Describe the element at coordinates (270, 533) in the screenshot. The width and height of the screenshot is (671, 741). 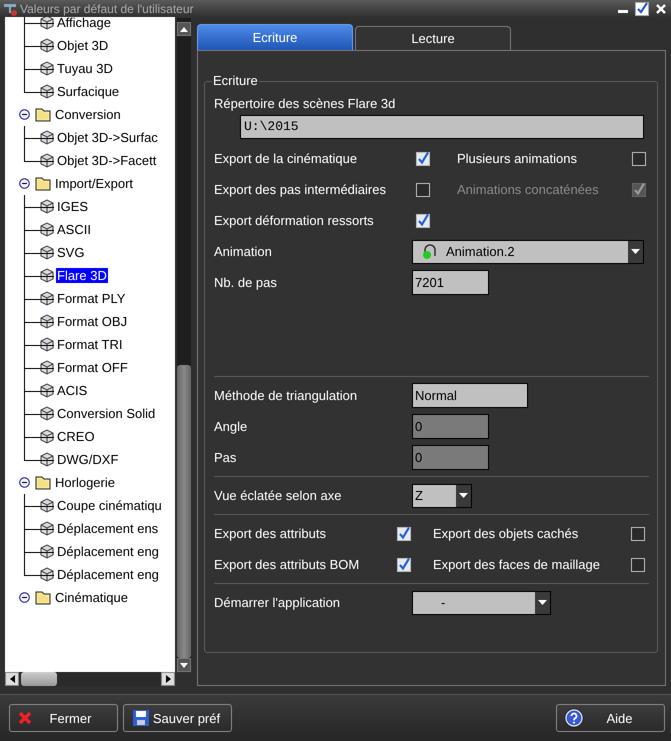
I see `option-label: Export des attributs` at that location.